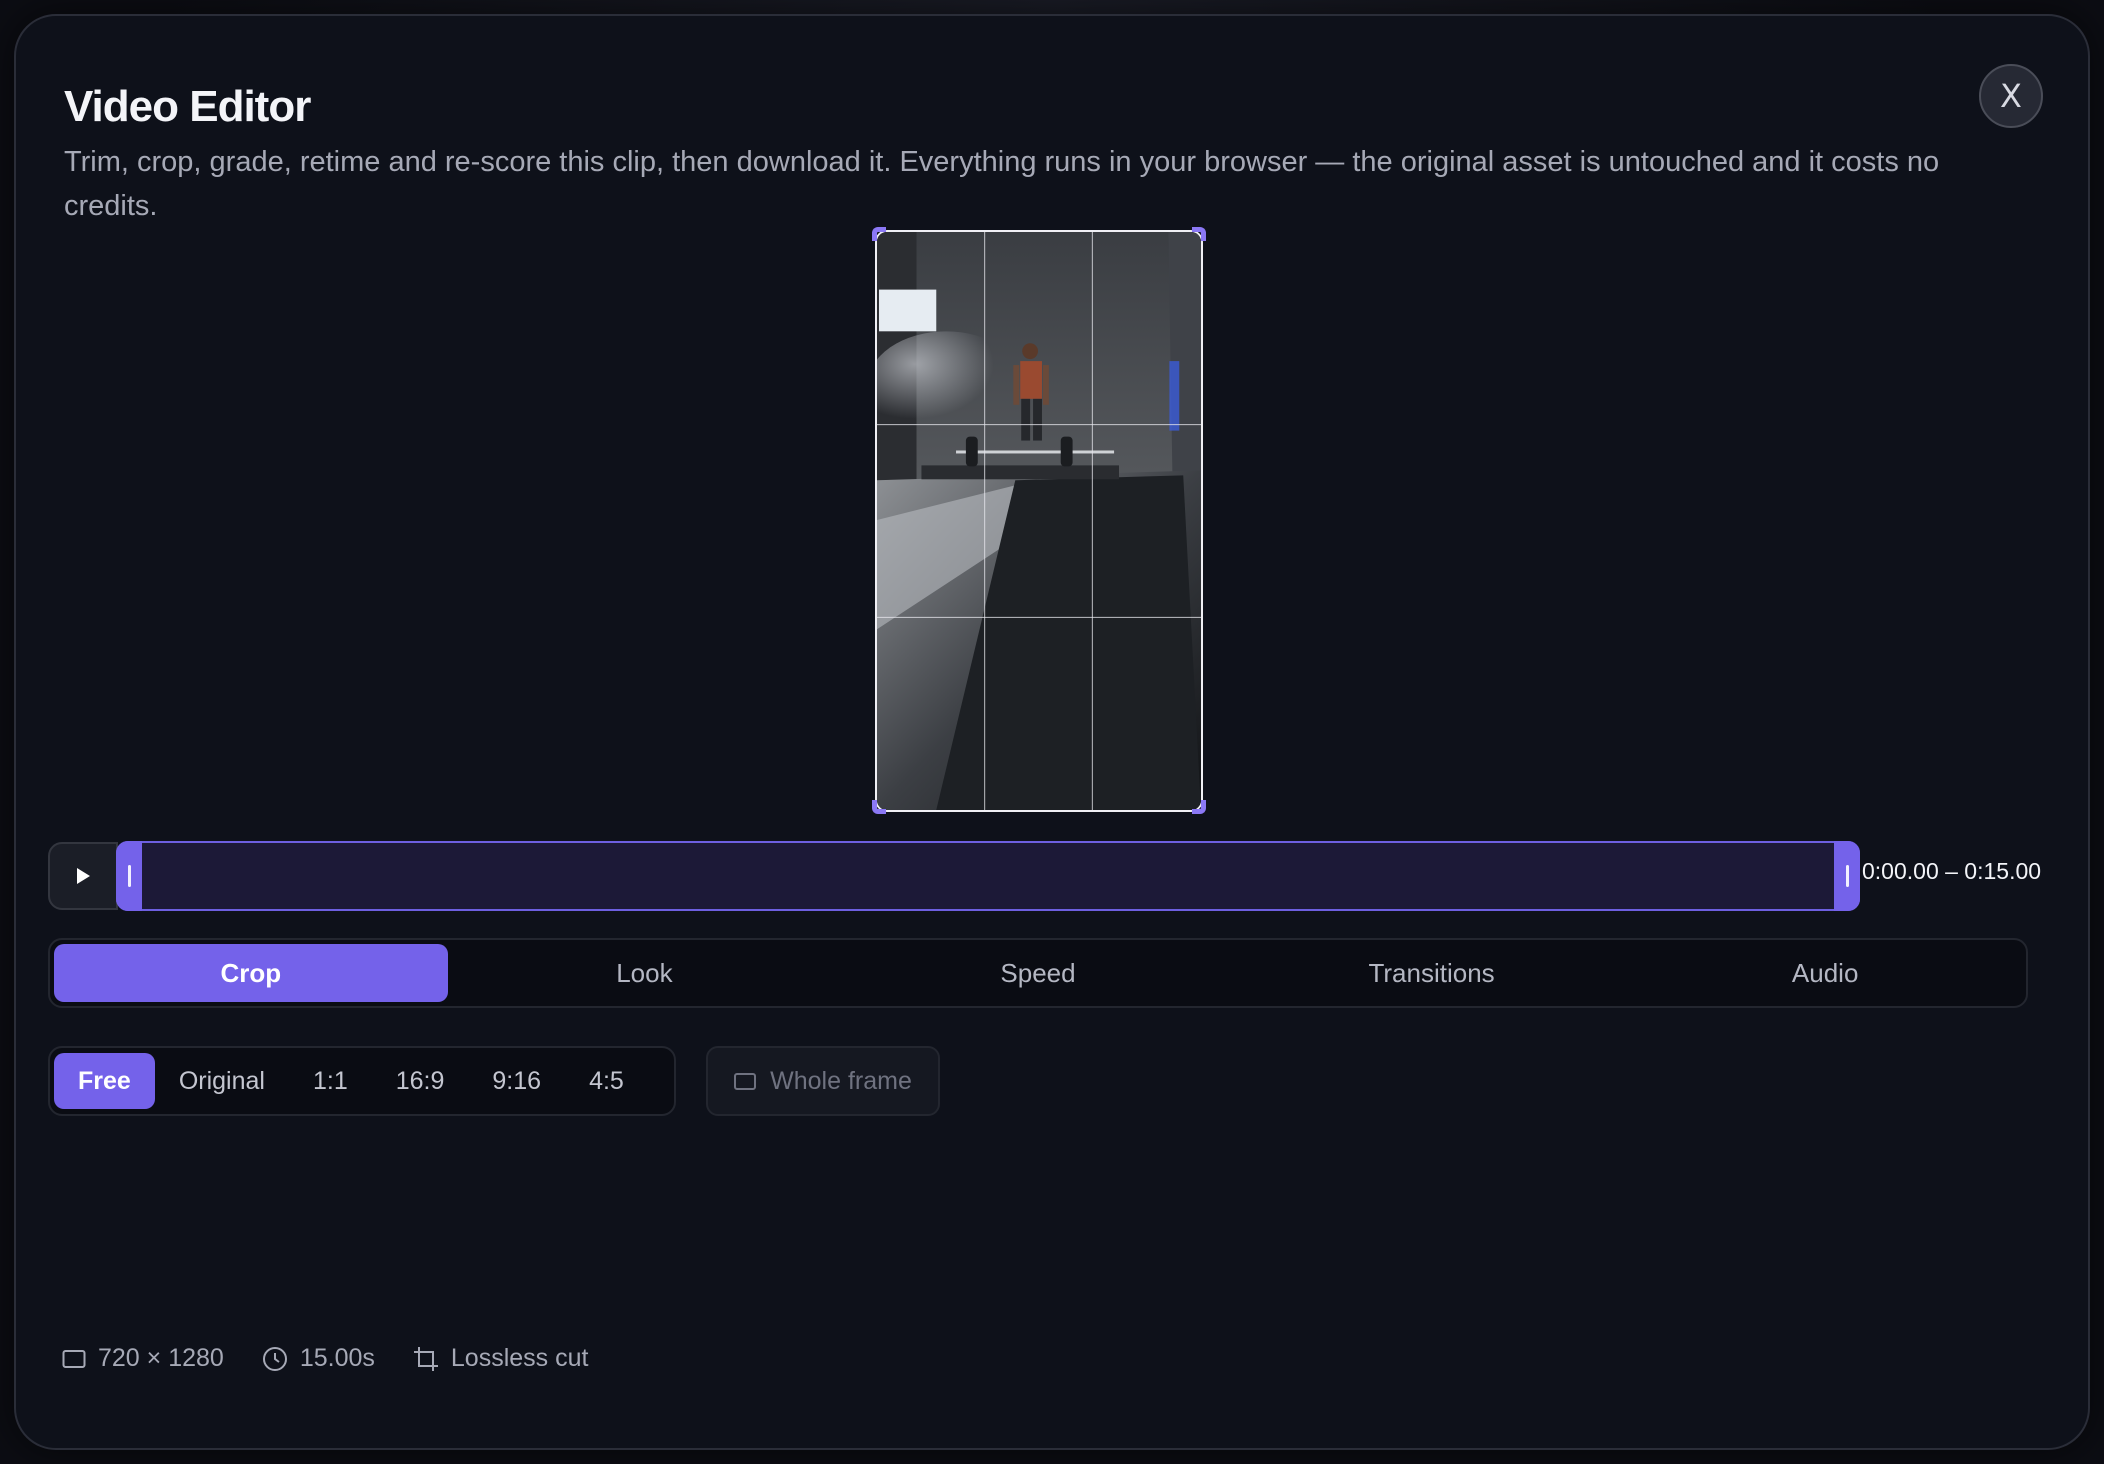  I want to click on clip-info: 720 × 1280 15.00s Lossless cut, so click(325, 1358).